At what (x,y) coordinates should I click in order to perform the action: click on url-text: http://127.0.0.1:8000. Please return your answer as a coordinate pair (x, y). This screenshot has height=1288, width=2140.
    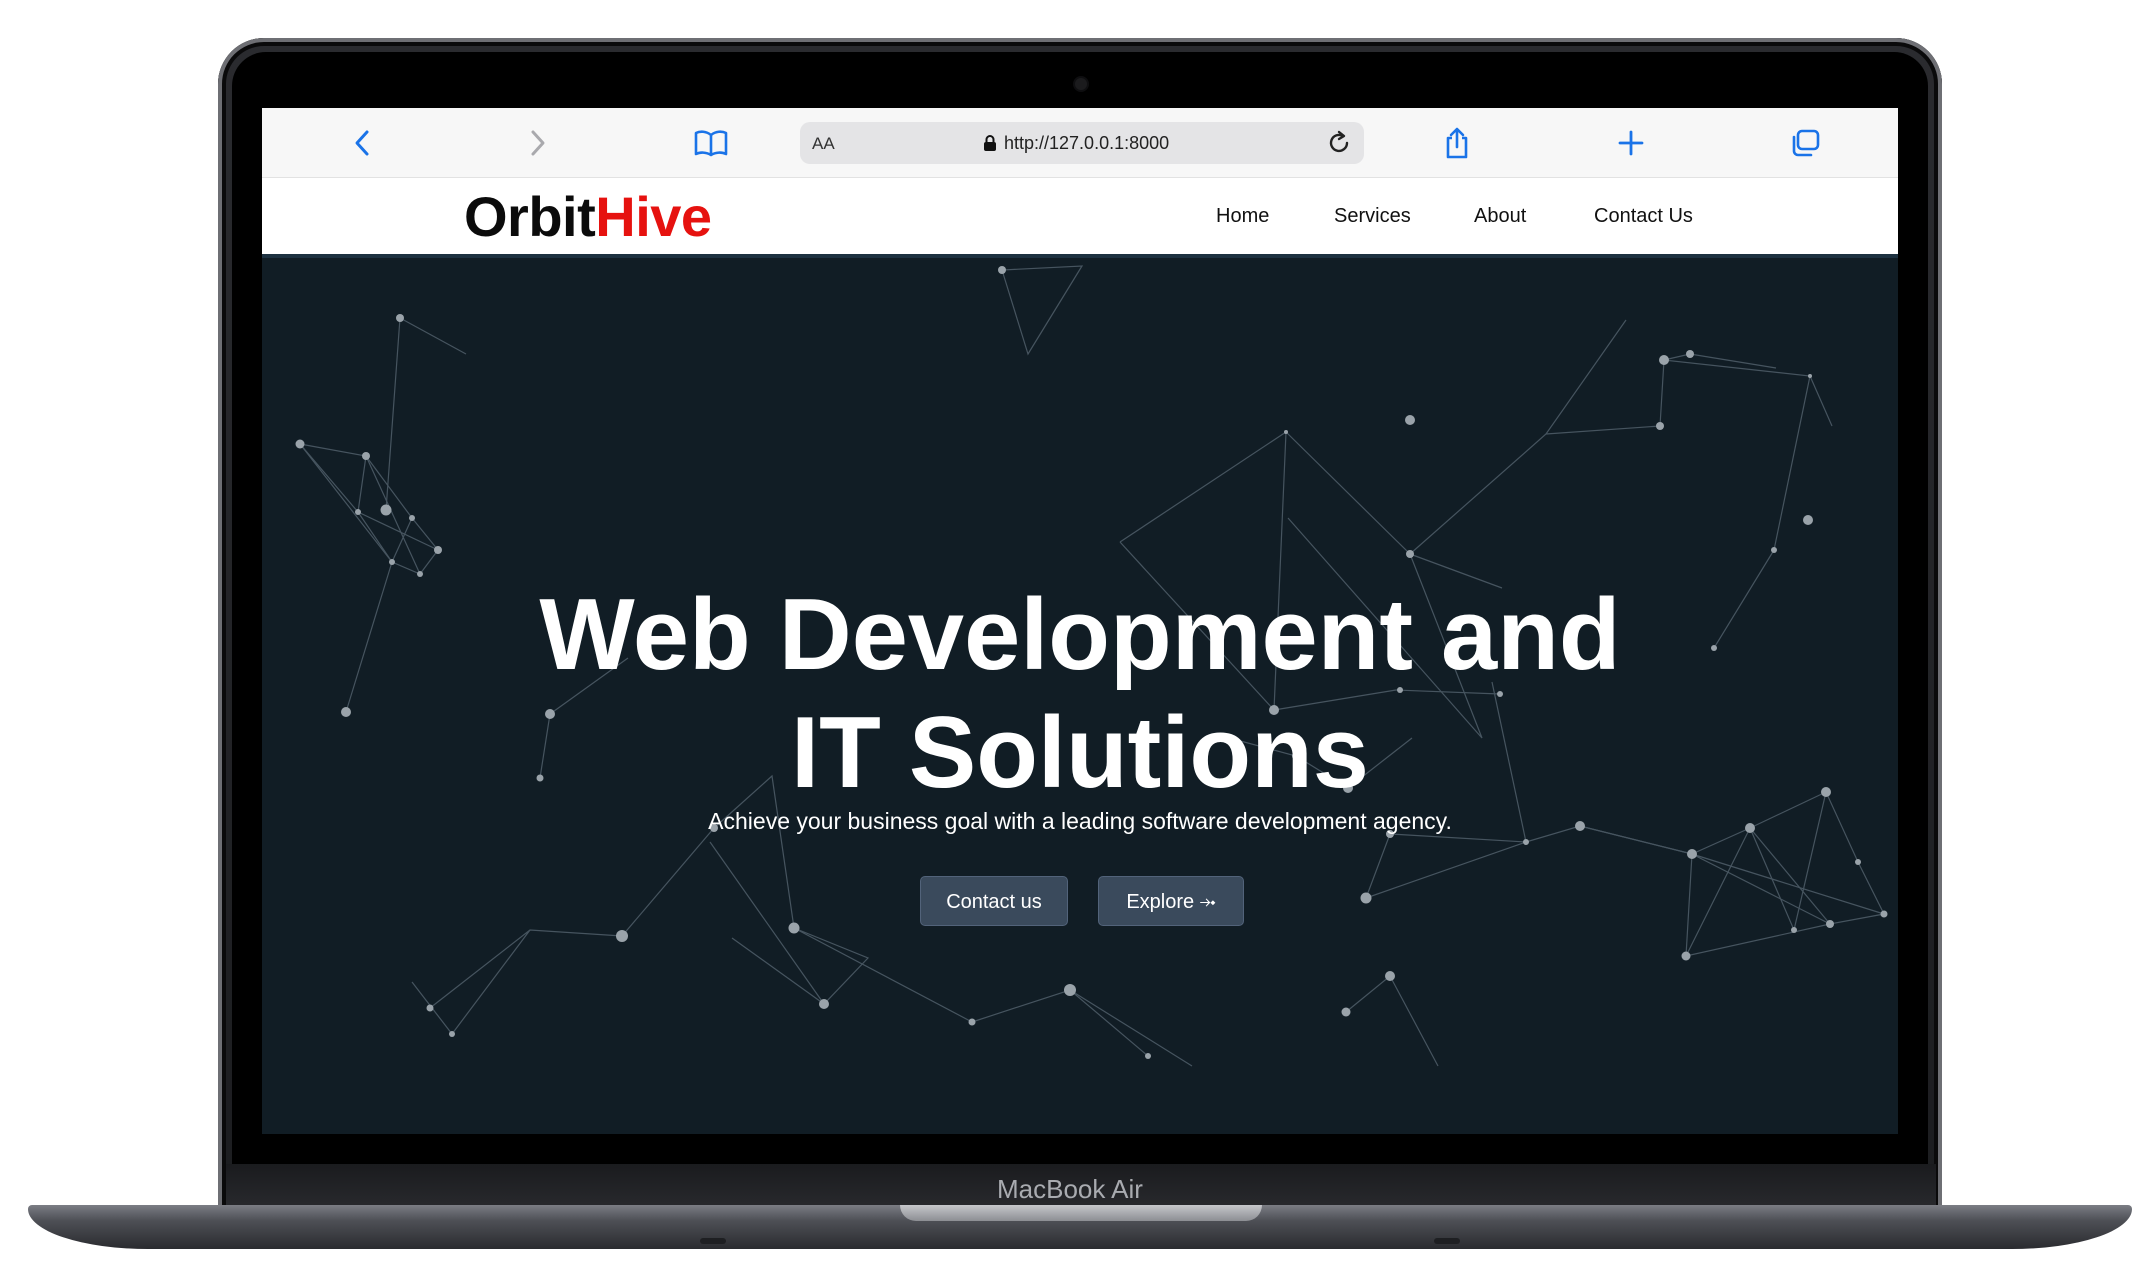
    Looking at the image, I should click on (1087, 143).